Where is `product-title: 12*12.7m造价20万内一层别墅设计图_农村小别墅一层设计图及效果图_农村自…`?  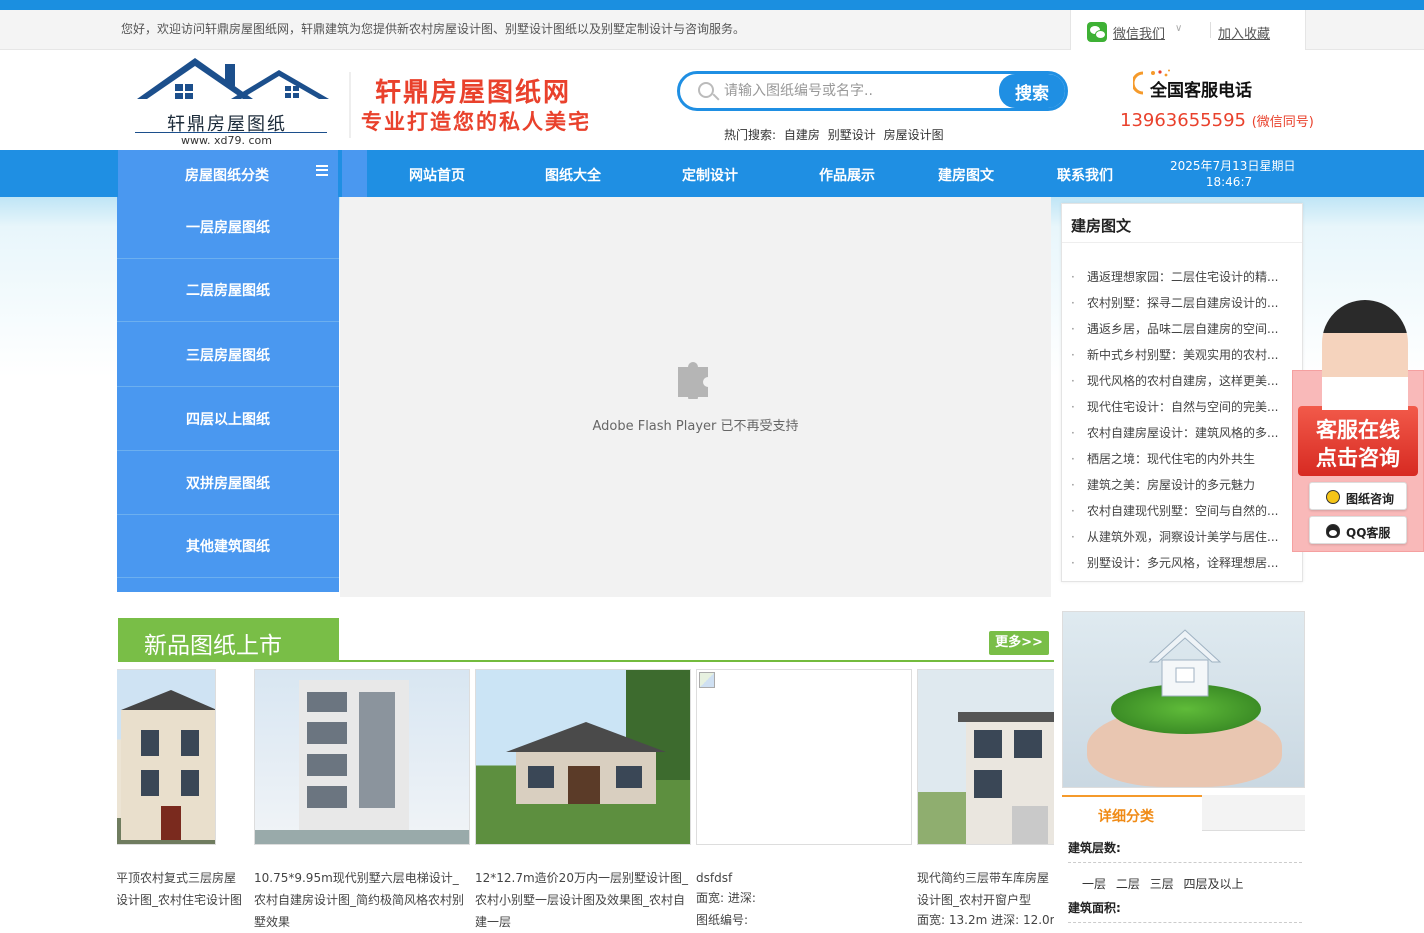 product-title: 12*12.7m造价20万内一层别墅设计图_农村小别墅一层设计图及效果图_农村自… is located at coordinates (583, 900).